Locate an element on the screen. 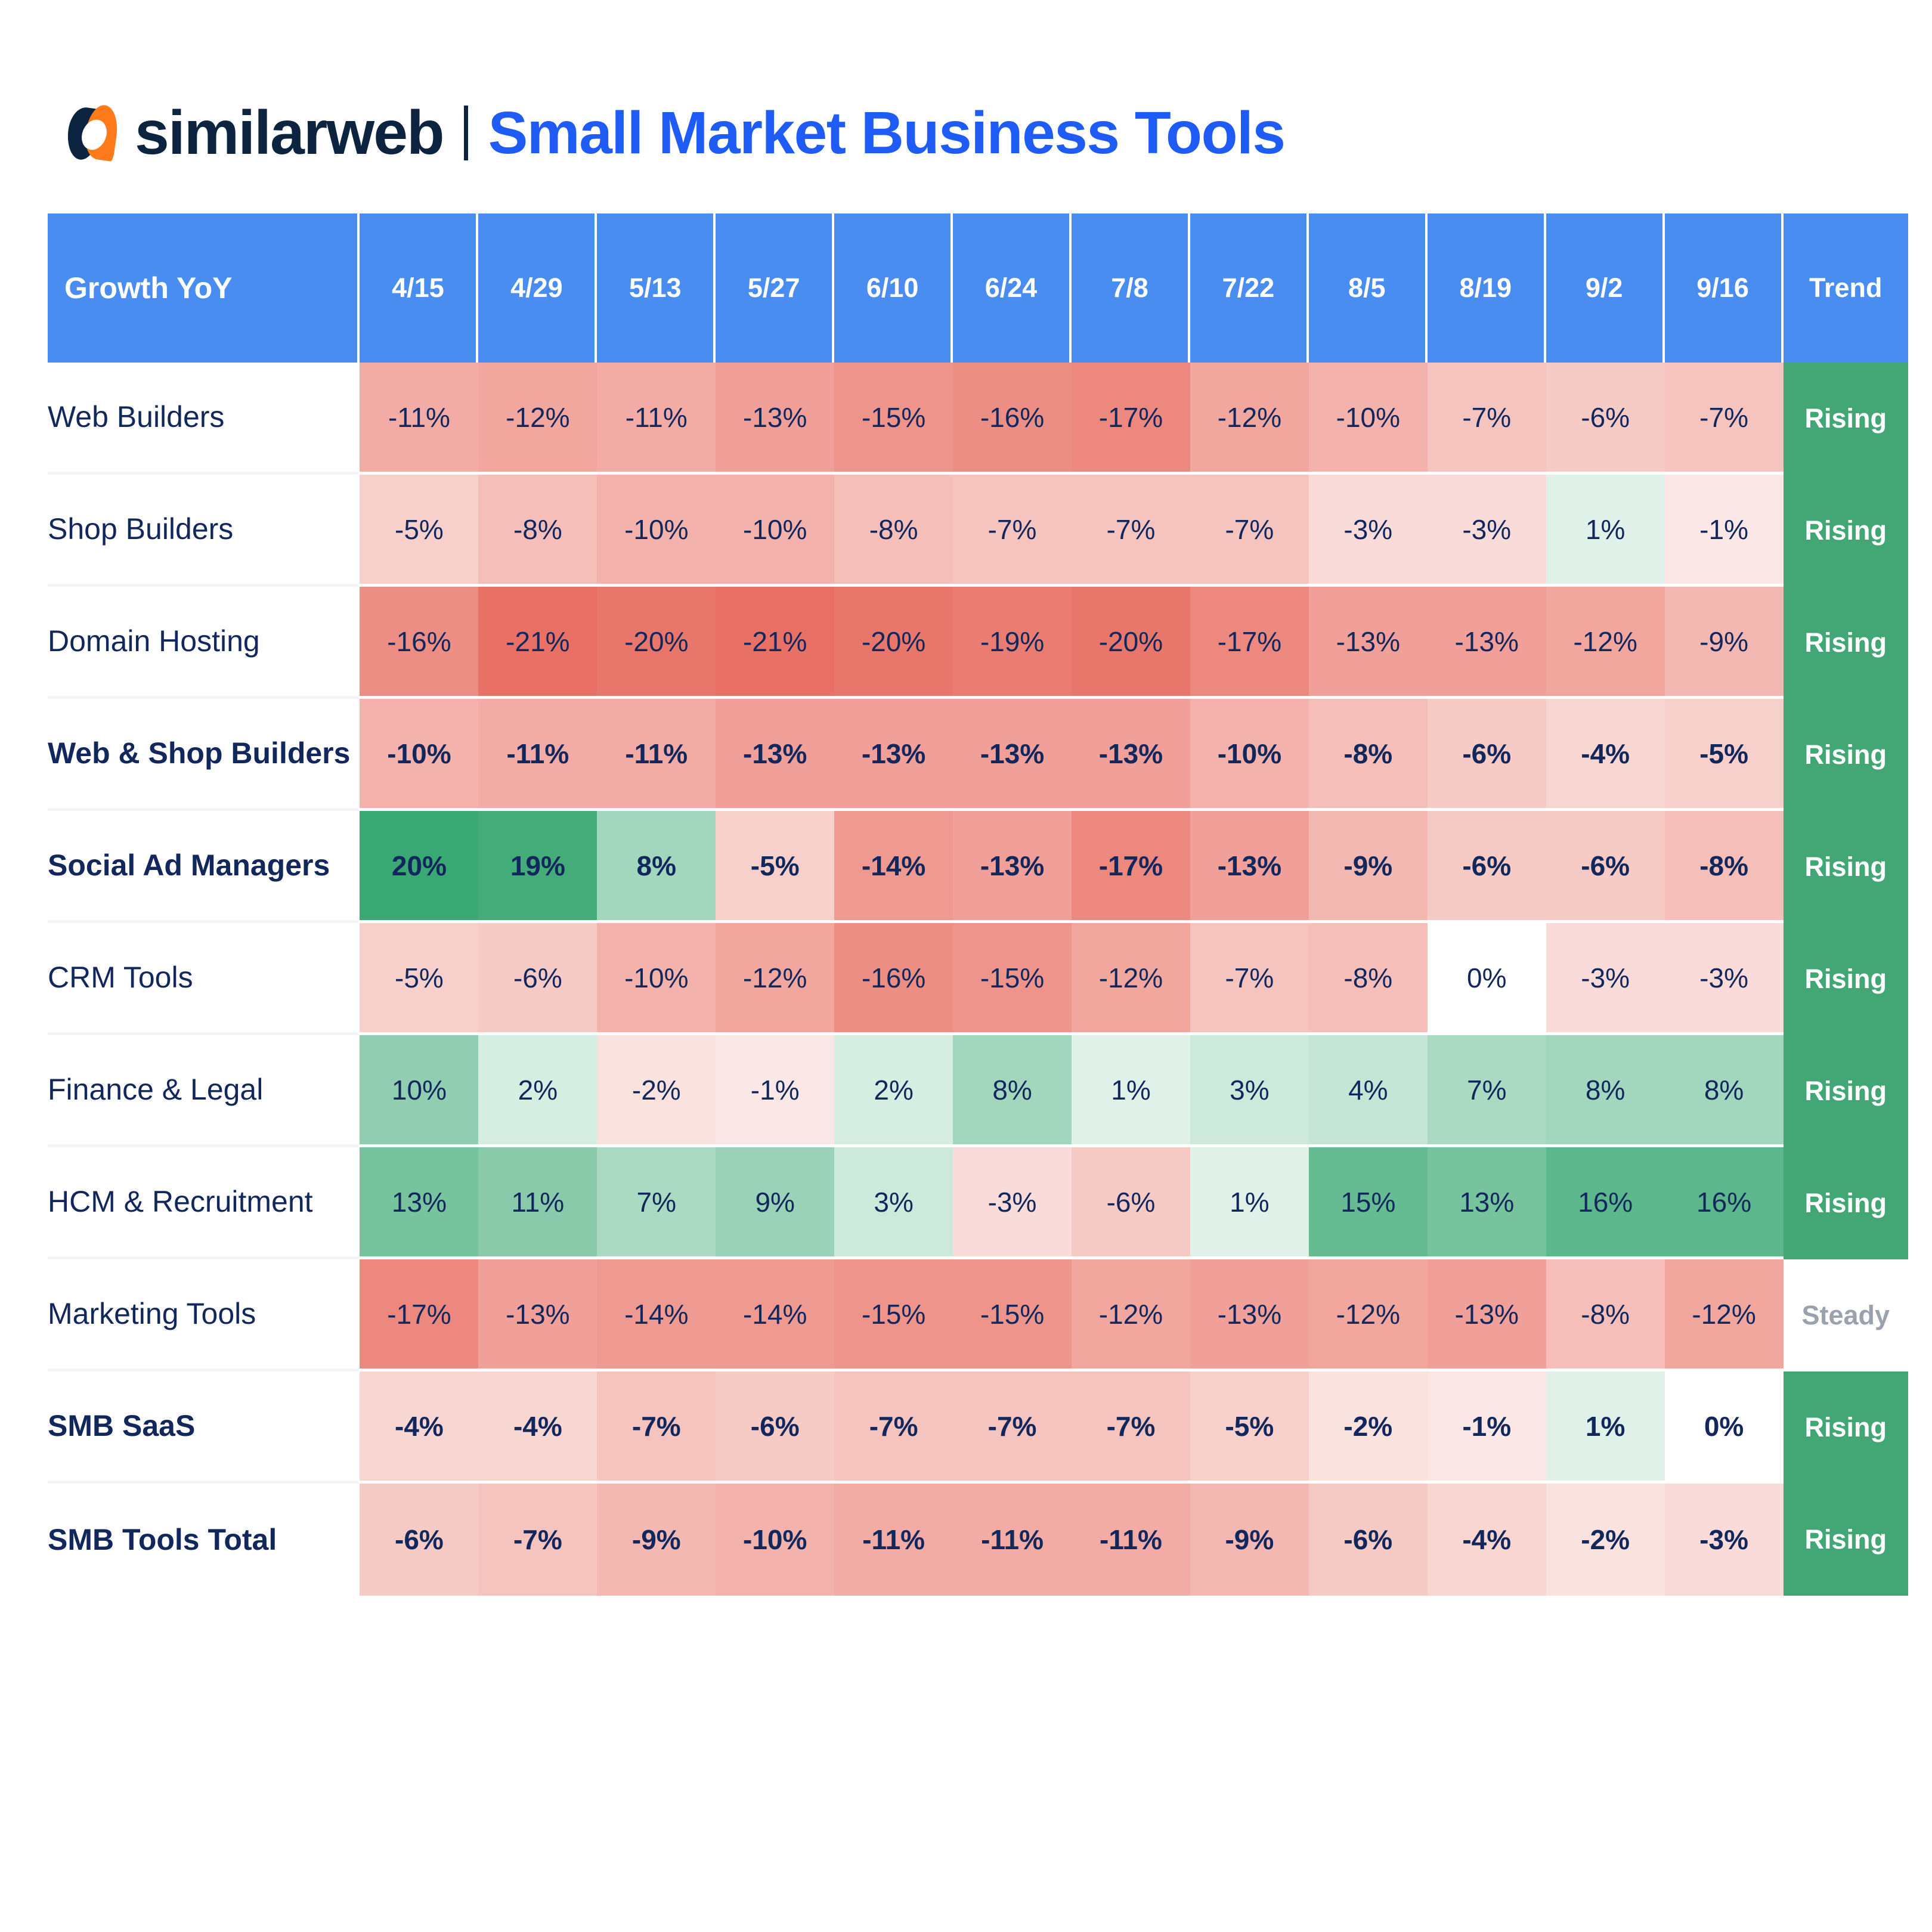  heatmap-cell: -21% is located at coordinates (537, 643).